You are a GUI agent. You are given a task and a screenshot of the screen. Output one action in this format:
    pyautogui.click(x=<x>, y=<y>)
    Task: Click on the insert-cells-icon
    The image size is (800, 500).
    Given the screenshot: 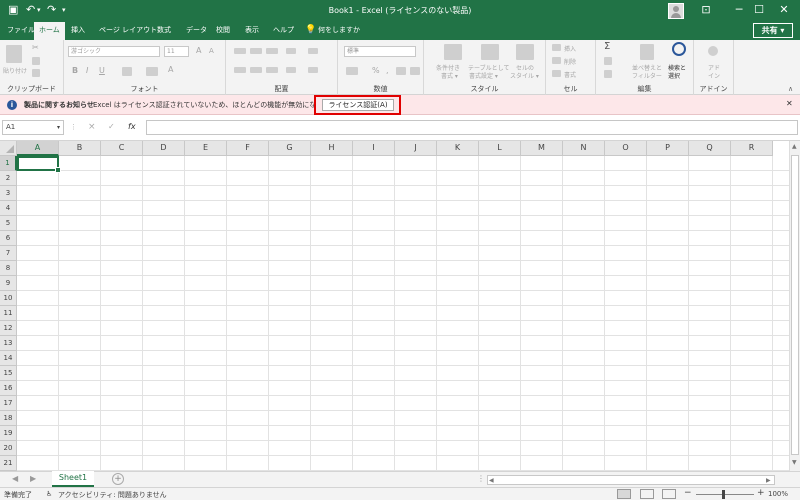 What is the action you would take?
    pyautogui.click(x=556, y=47)
    